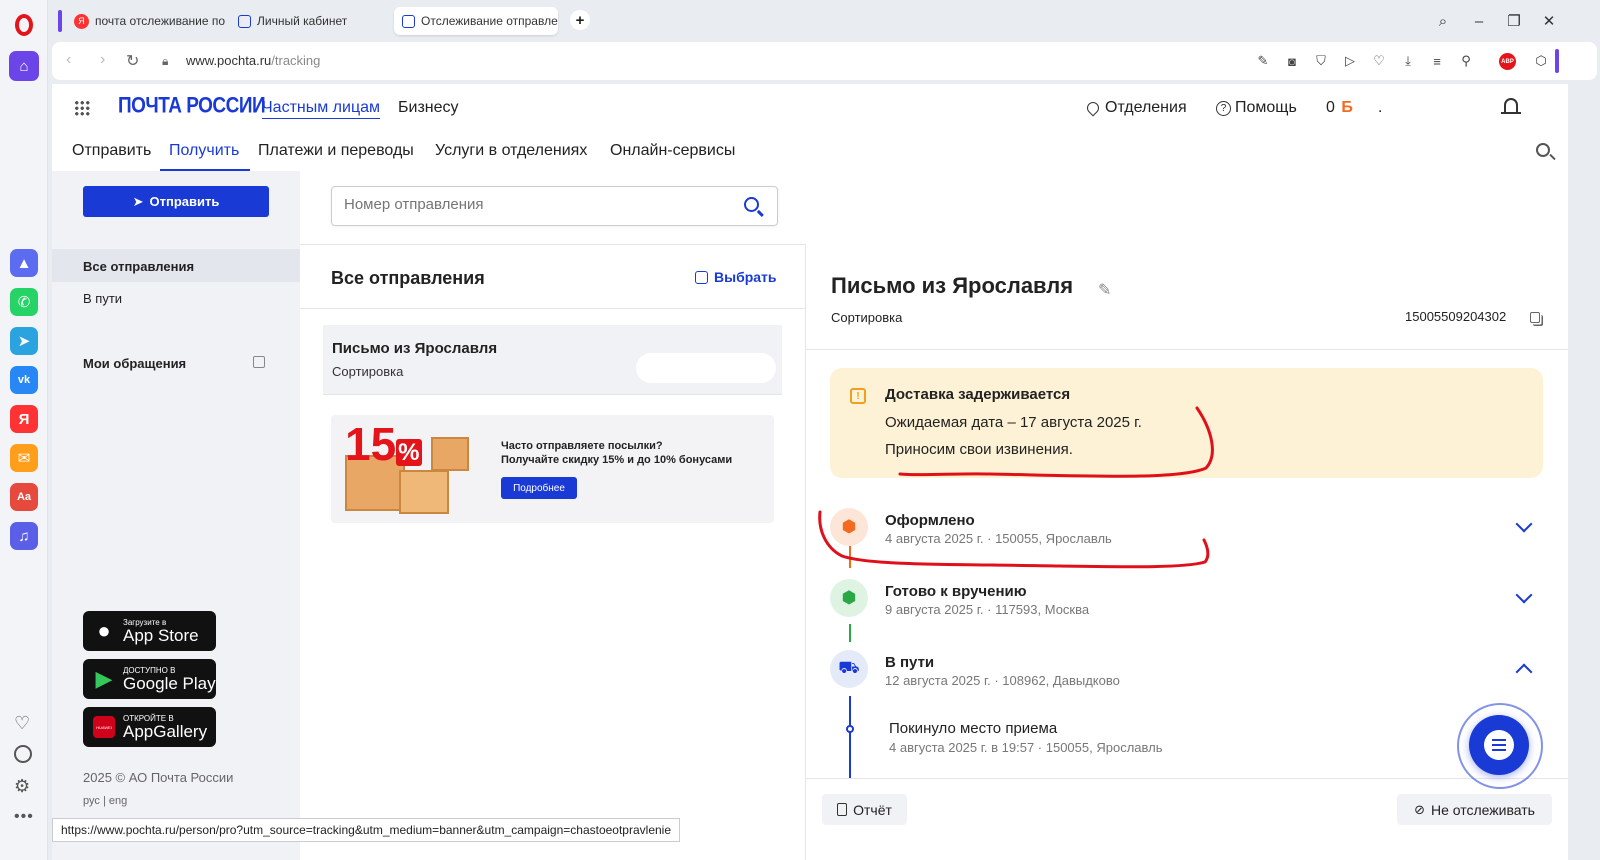  What do you see at coordinates (1016, 487) in the screenshot?
I see `red-annotations` at bounding box center [1016, 487].